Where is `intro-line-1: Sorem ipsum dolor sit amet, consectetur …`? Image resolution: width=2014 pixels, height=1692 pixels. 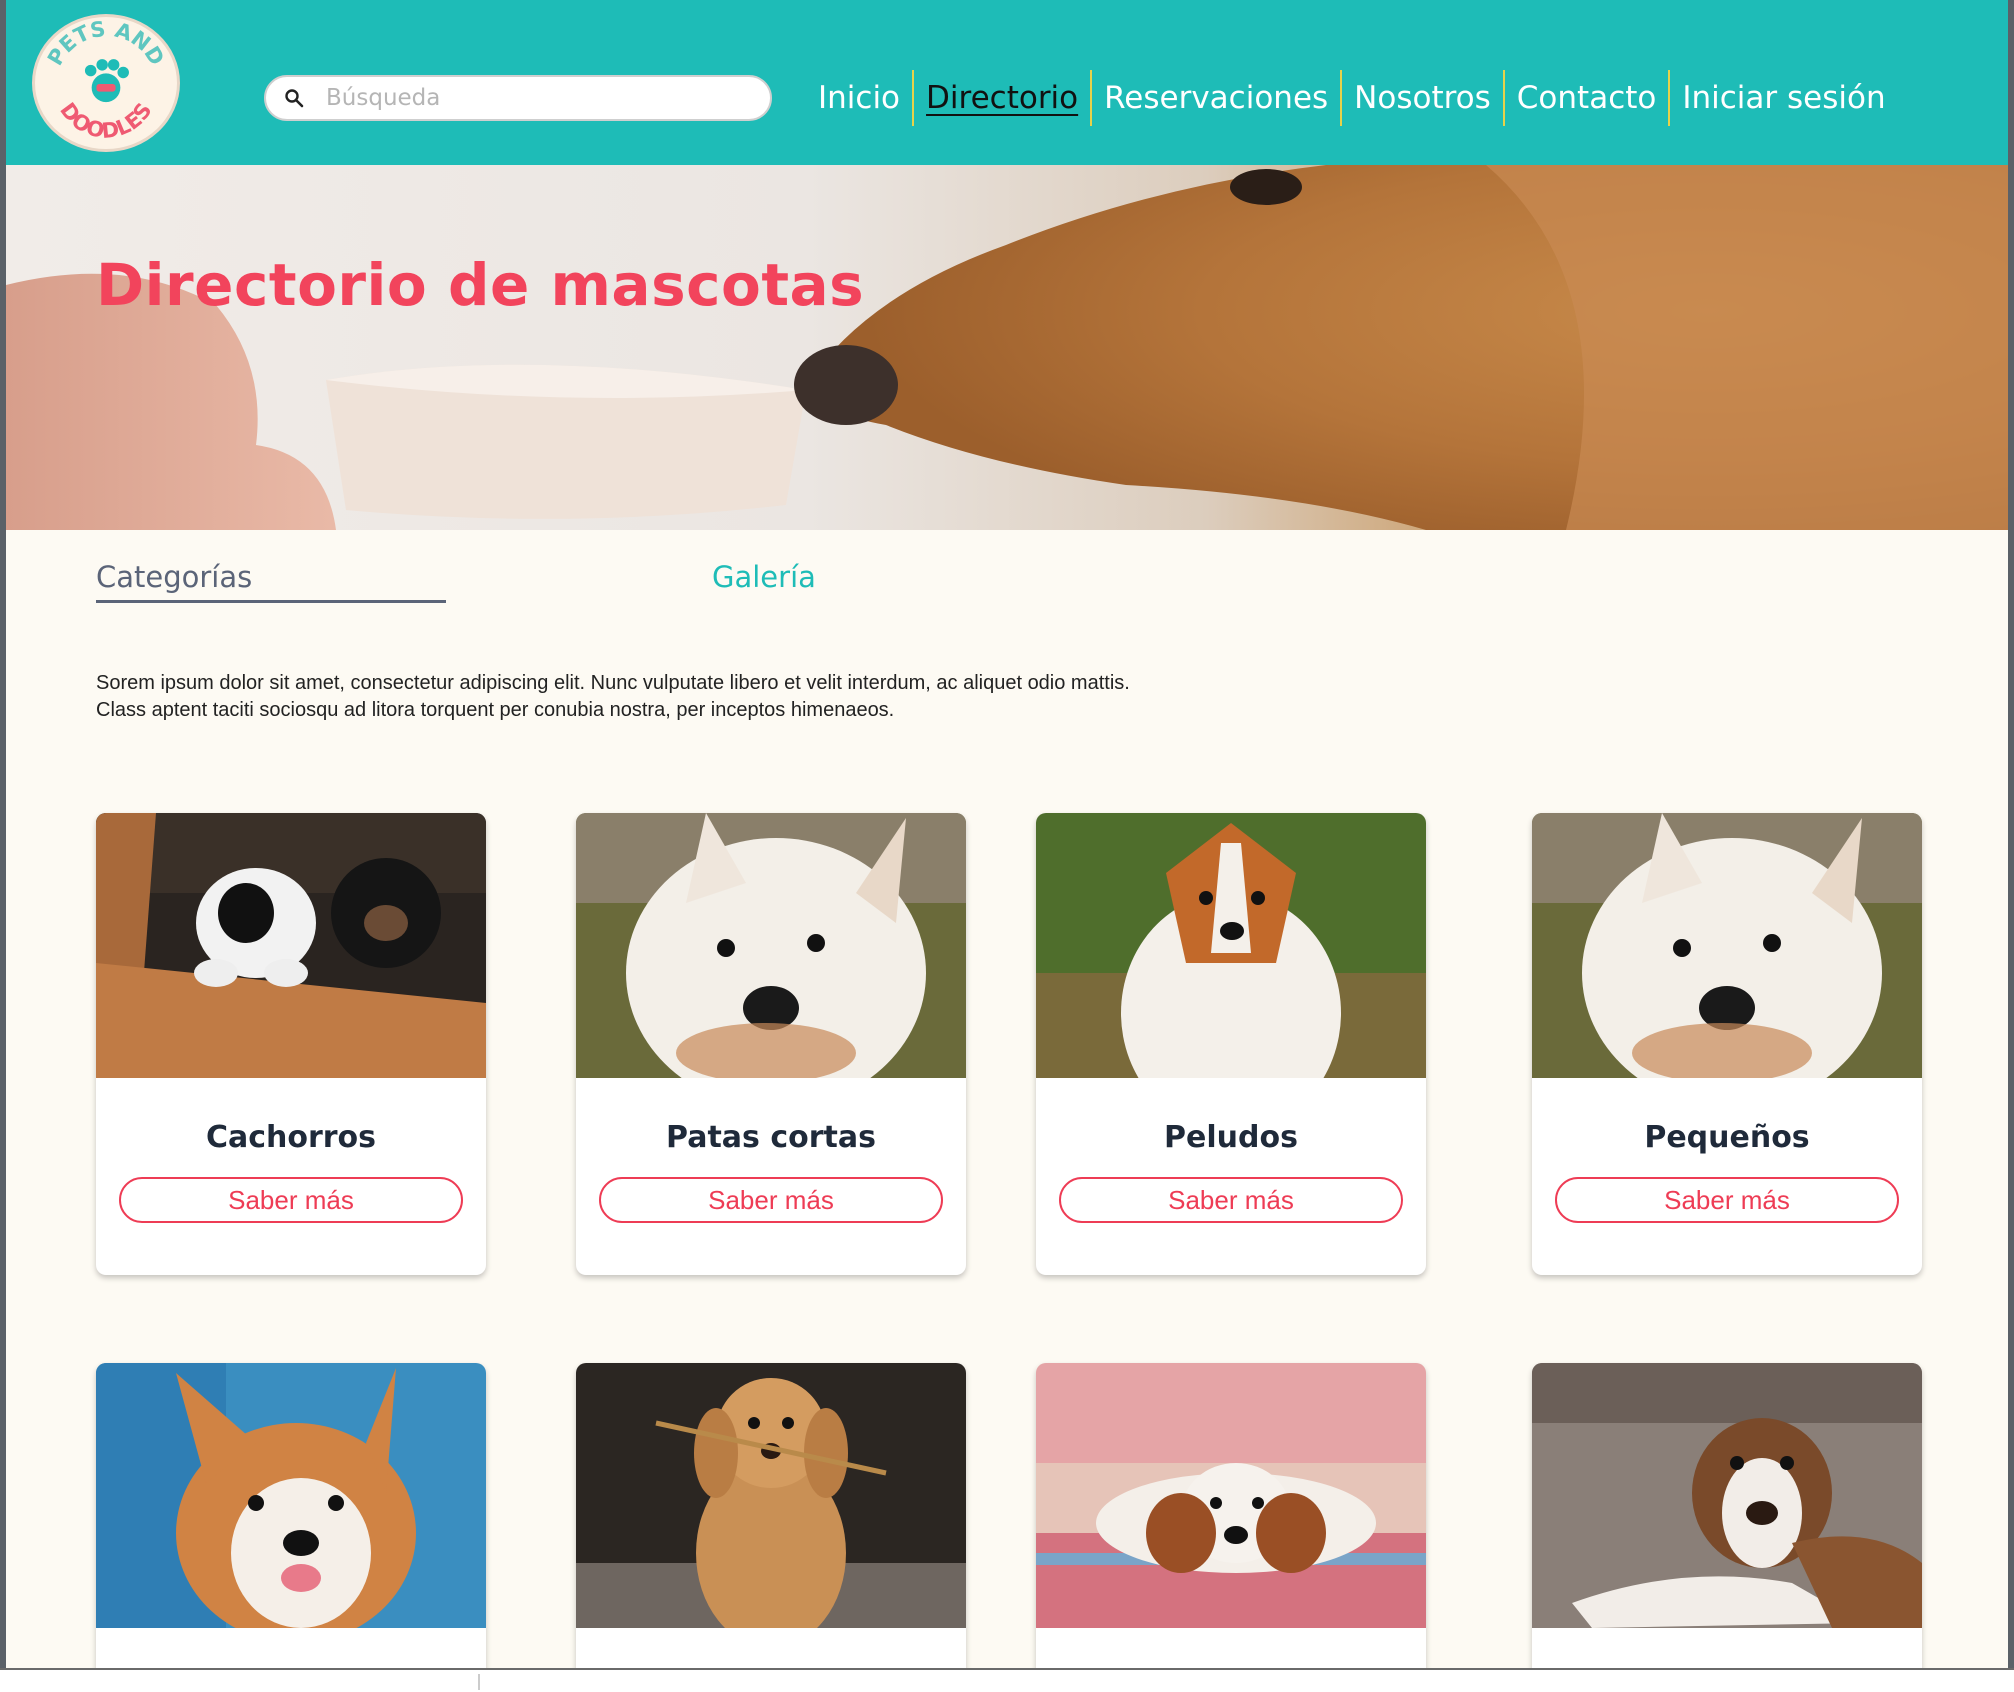
intro-line-1: Sorem ipsum dolor sit amet, consectetur … is located at coordinates (613, 683).